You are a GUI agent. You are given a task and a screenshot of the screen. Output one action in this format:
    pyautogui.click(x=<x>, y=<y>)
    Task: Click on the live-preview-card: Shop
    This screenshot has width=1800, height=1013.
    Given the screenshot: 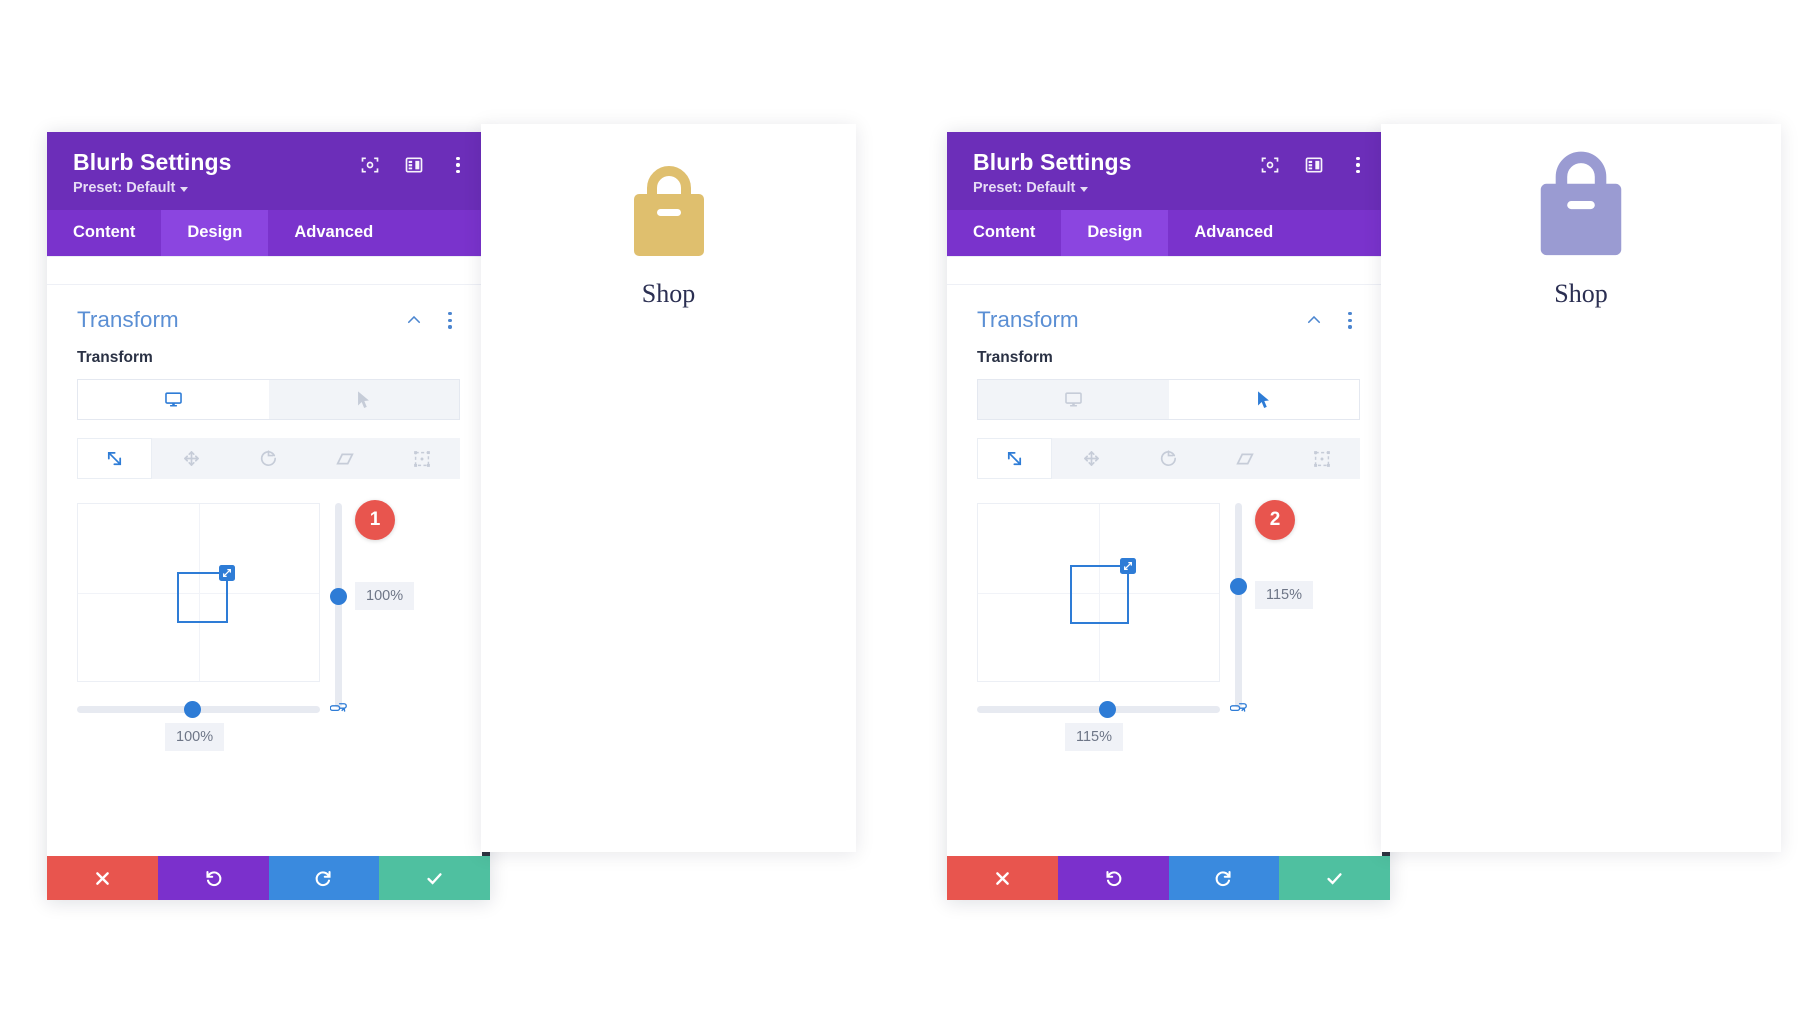 What is the action you would take?
    pyautogui.click(x=668, y=488)
    